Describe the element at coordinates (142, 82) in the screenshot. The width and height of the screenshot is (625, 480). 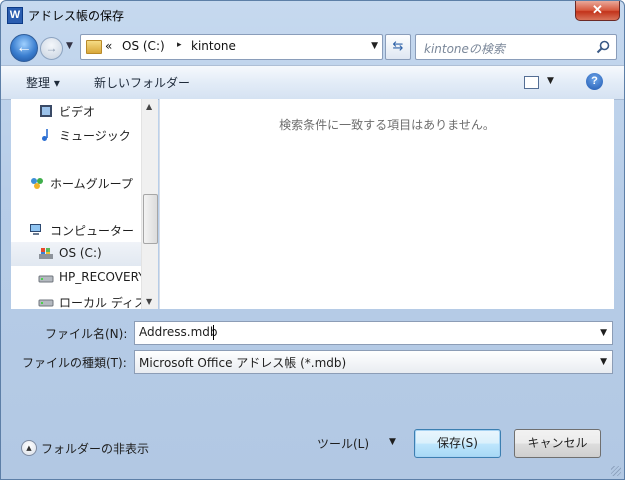
I see `new-folder-button: 新しいフォルダー` at that location.